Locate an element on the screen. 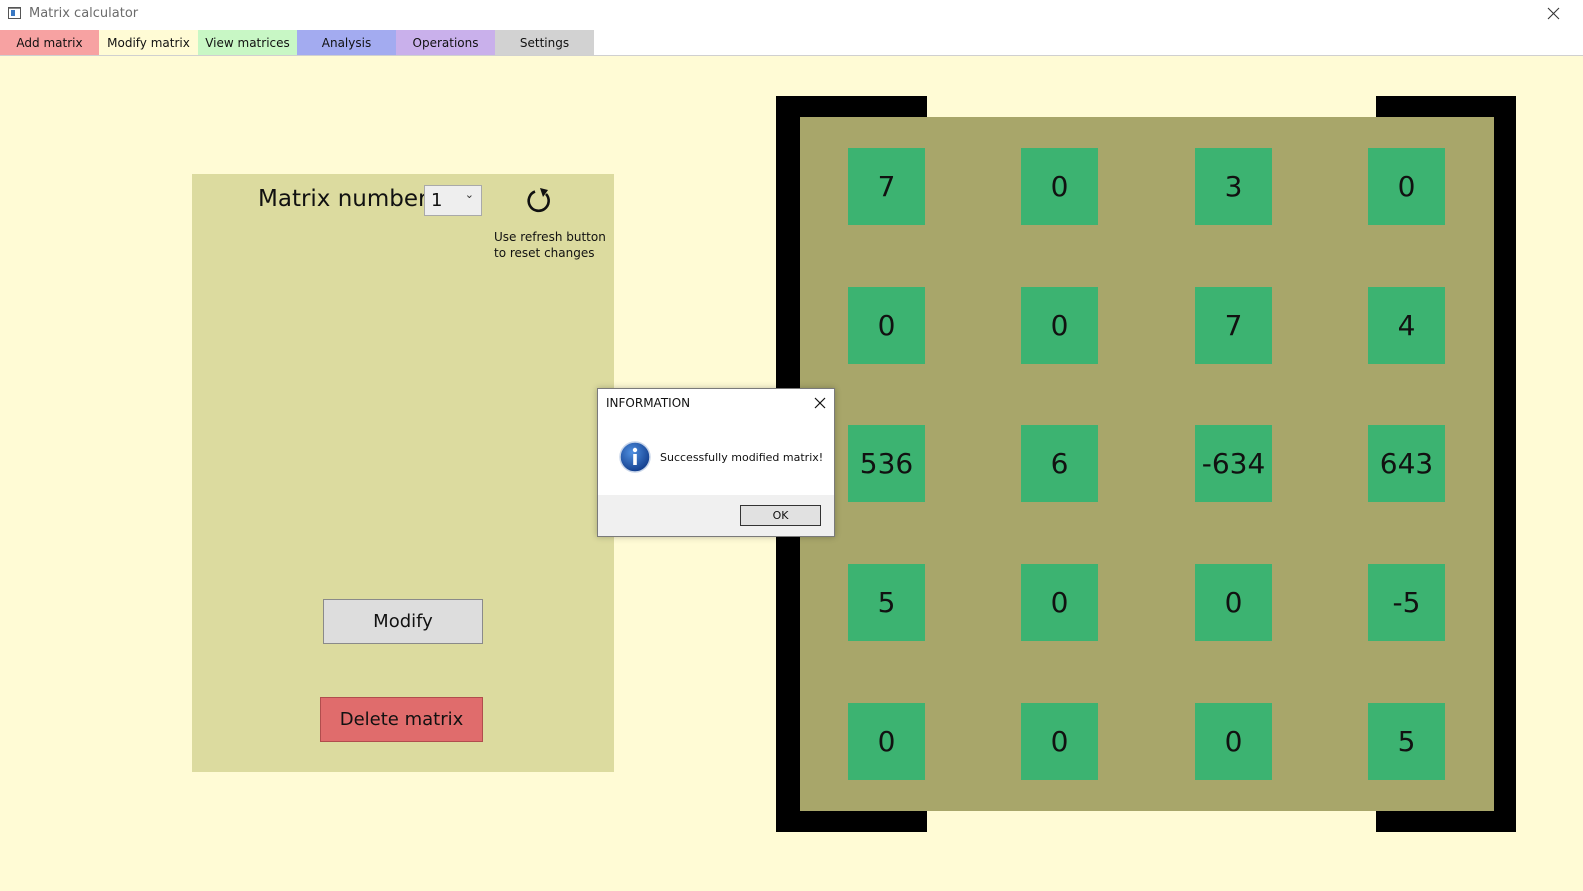  chevron-down-icon: ⌄ is located at coordinates (469, 194).